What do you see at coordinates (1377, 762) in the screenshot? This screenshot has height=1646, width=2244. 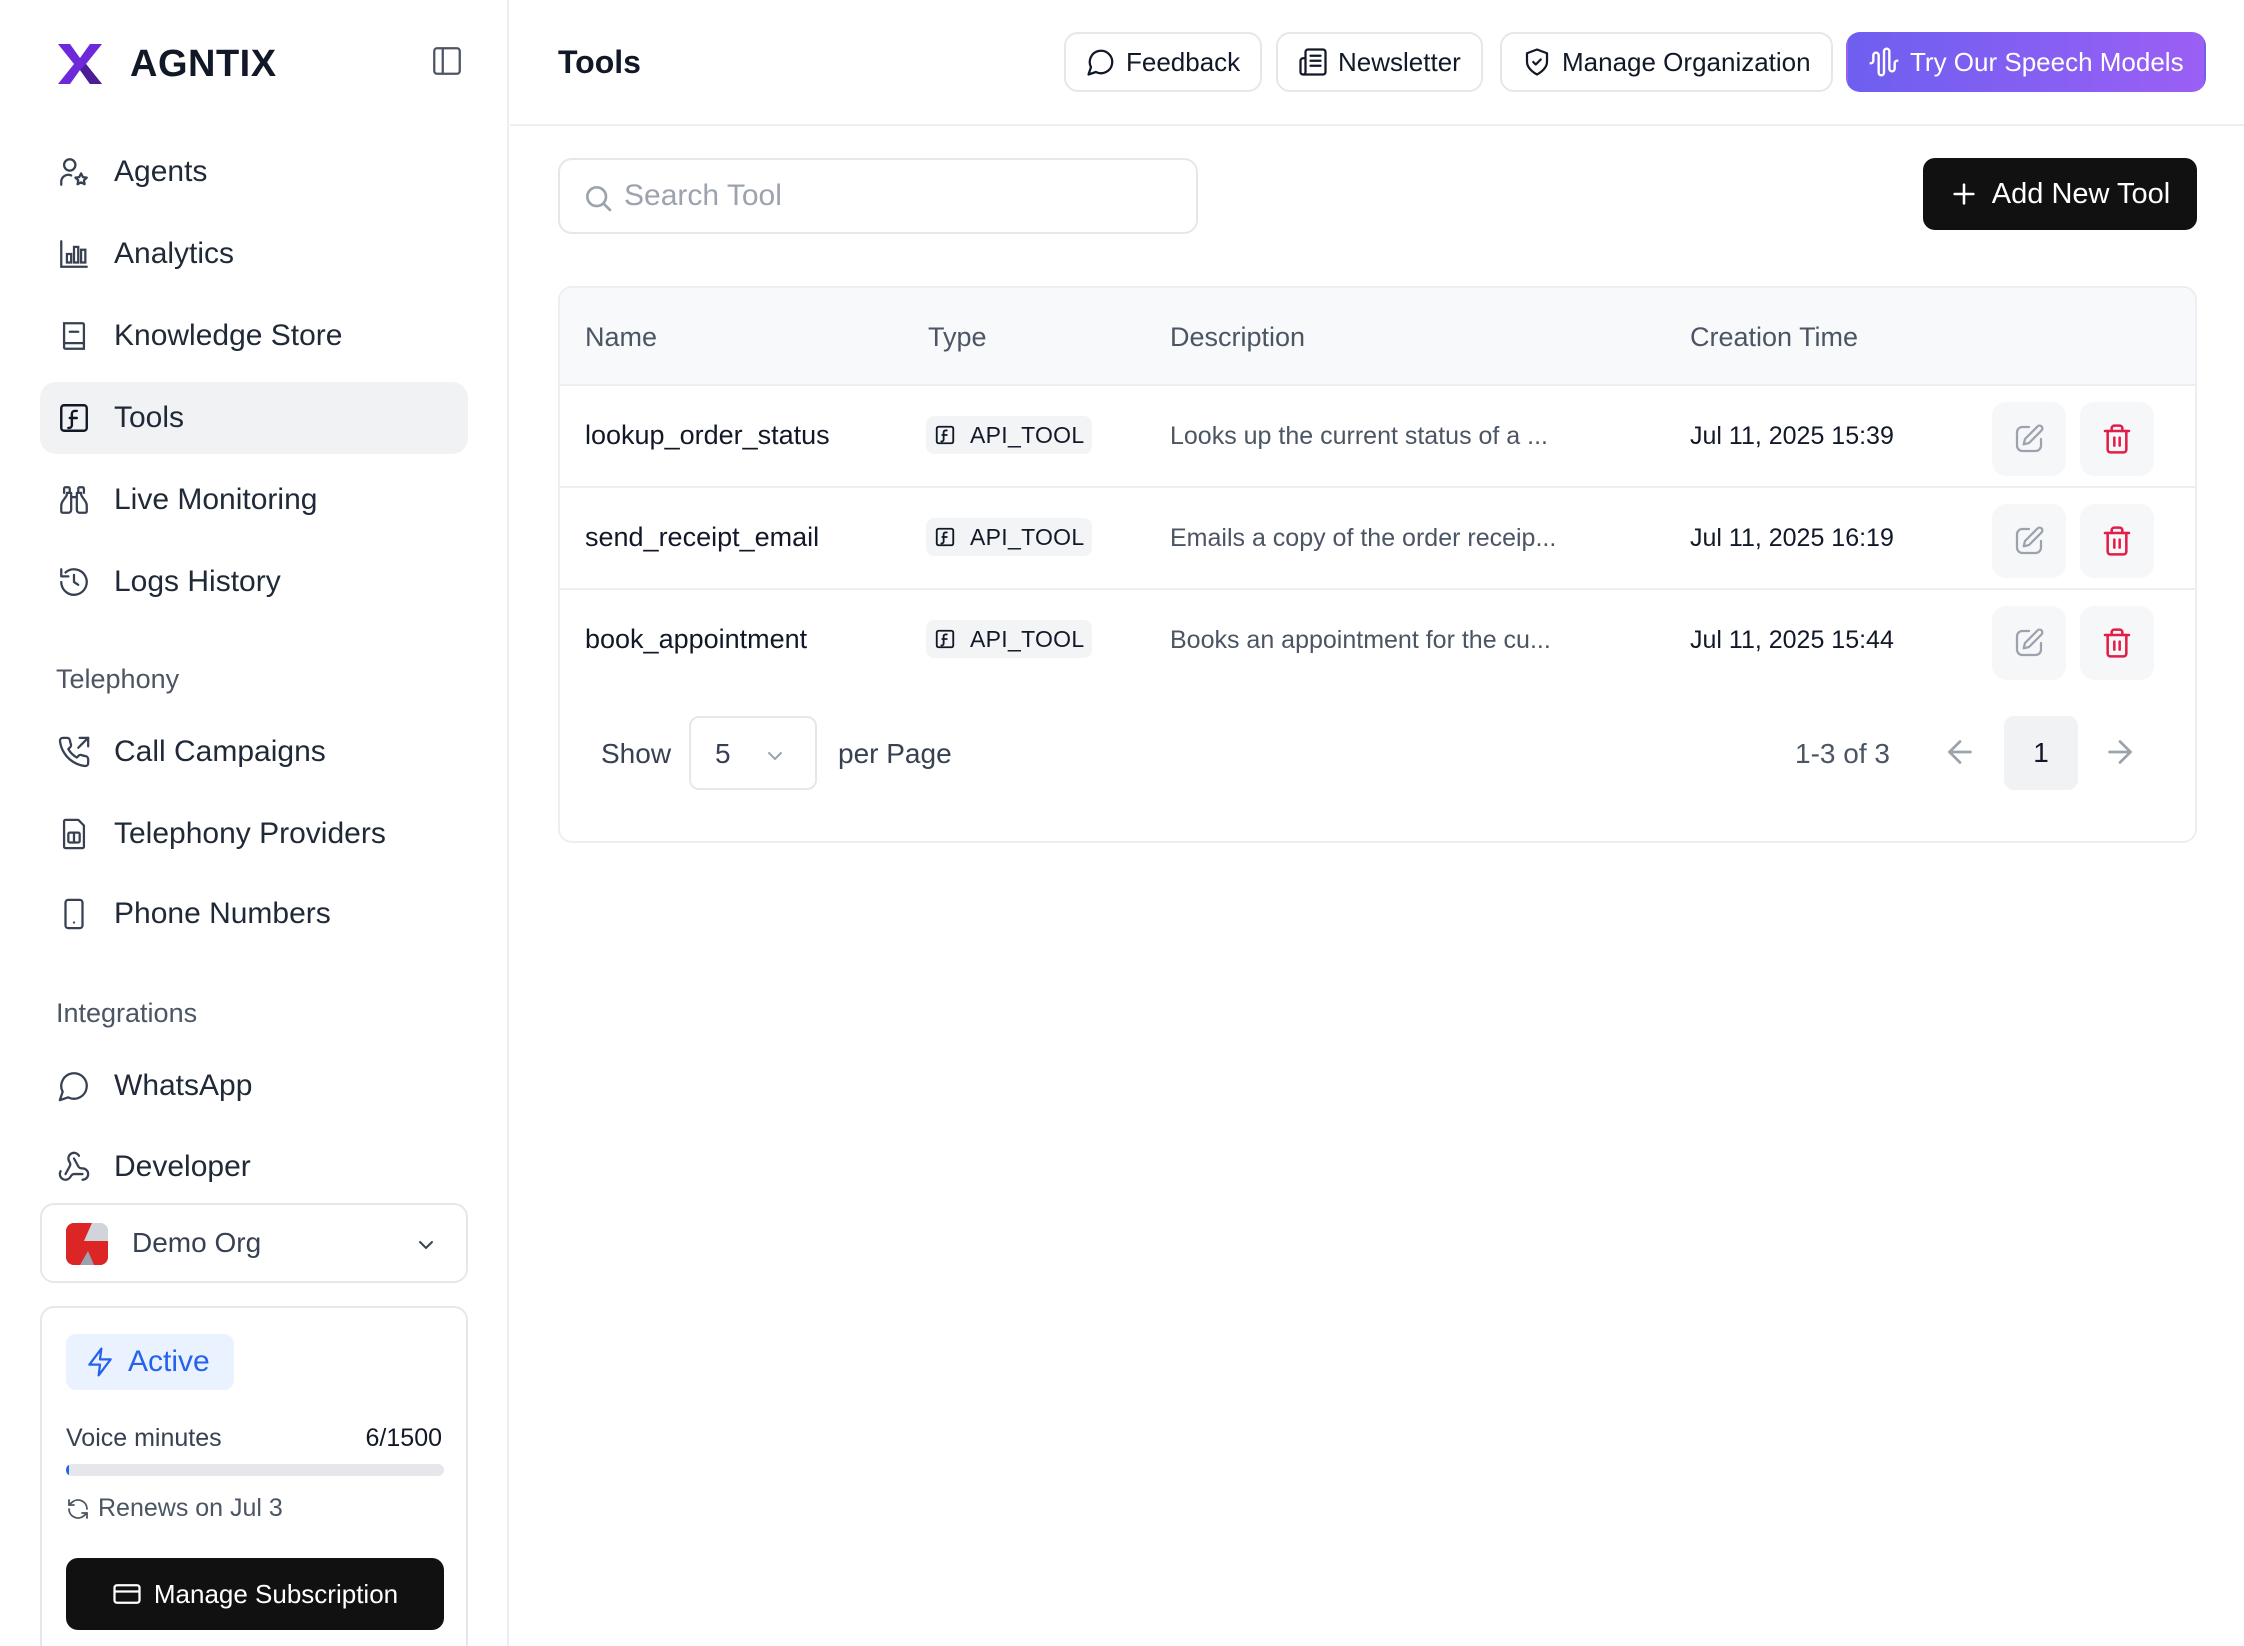 I see `pagination: Show 5 per Page 1-3 of 3 1` at bounding box center [1377, 762].